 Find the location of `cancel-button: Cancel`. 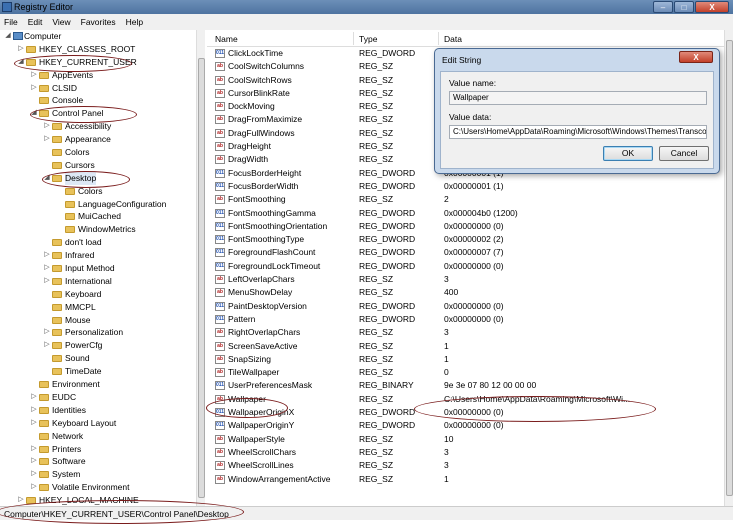

cancel-button: Cancel is located at coordinates (684, 153).